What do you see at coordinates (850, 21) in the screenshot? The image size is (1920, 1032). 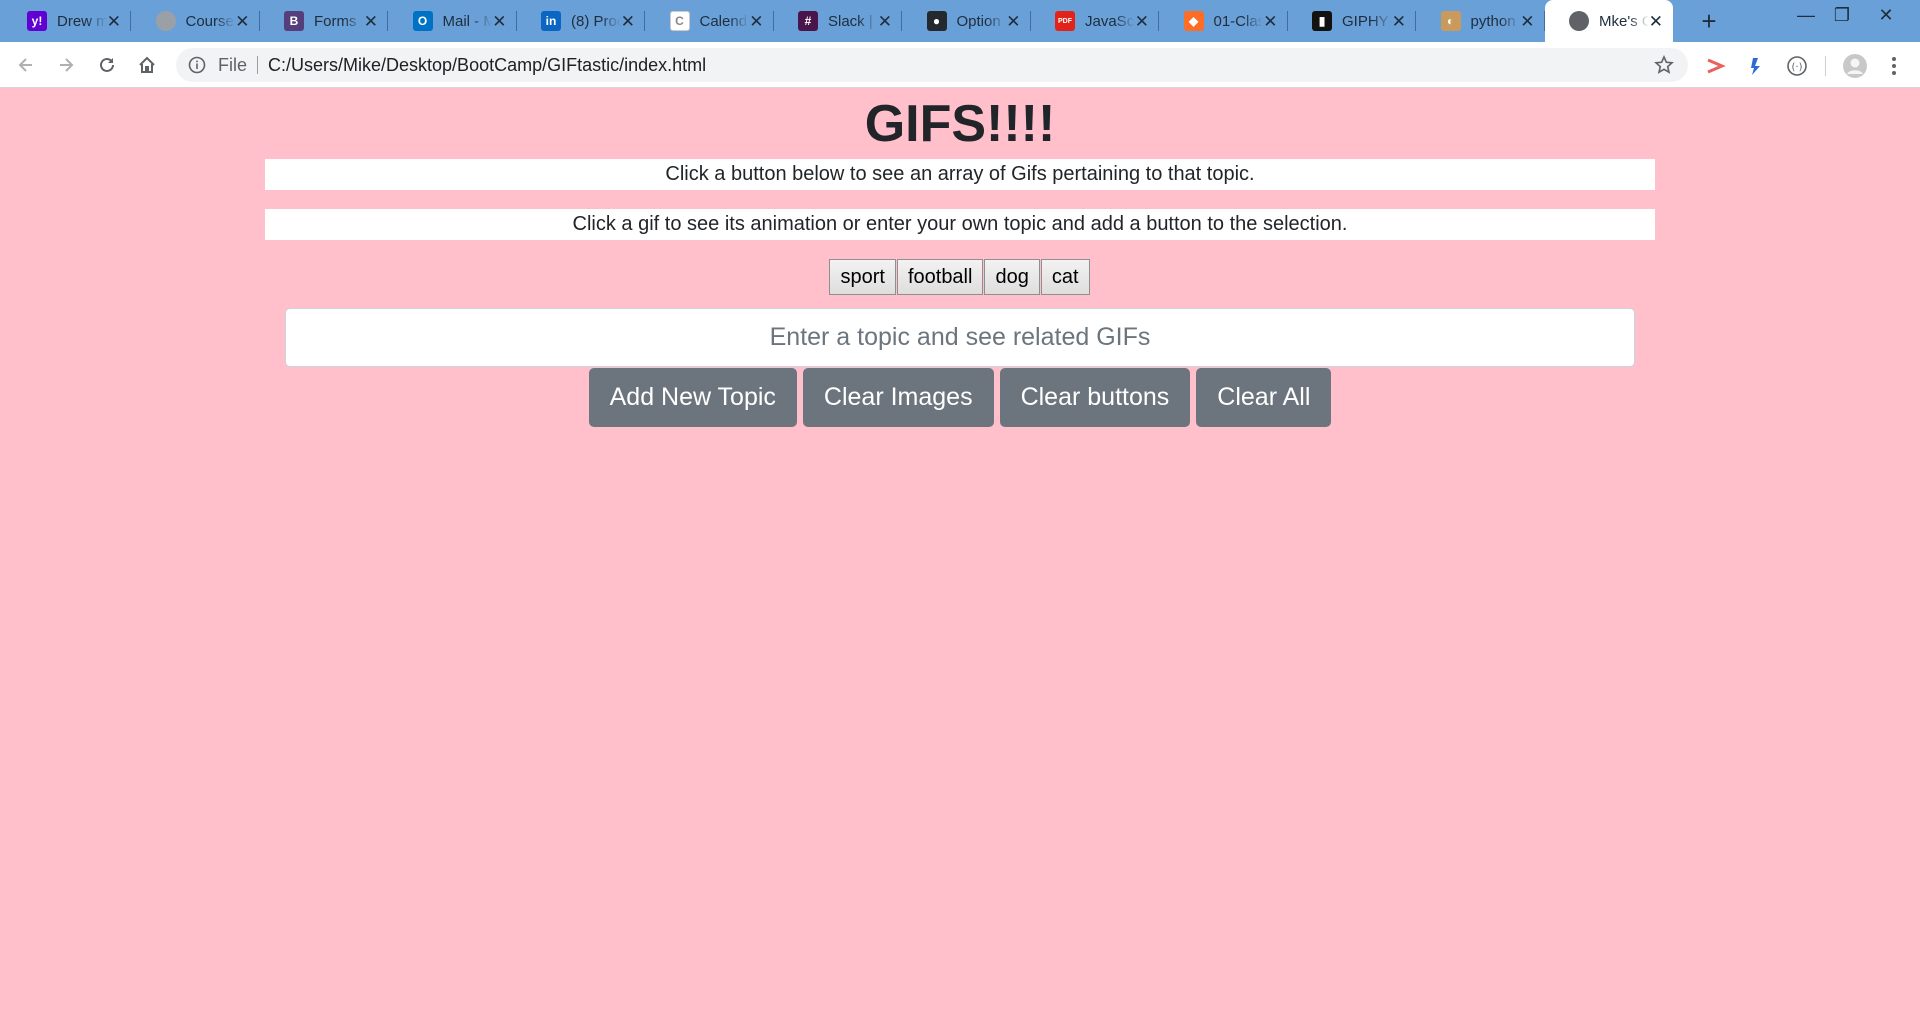 I see `tab-title: Slack |` at bounding box center [850, 21].